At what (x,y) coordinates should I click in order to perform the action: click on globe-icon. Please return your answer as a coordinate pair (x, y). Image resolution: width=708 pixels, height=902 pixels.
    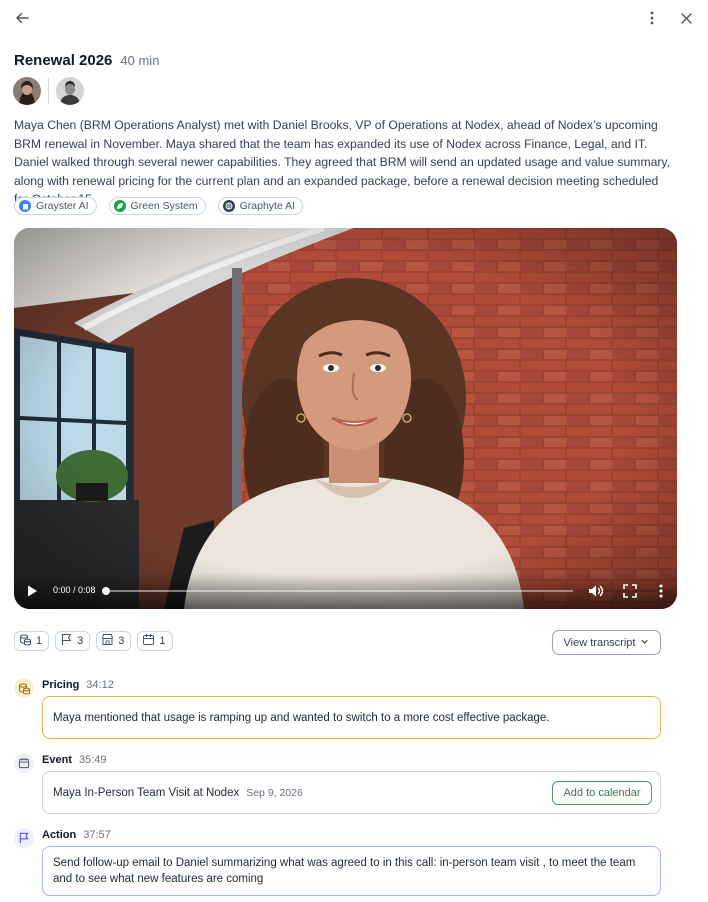
    Looking at the image, I should click on (228, 206).